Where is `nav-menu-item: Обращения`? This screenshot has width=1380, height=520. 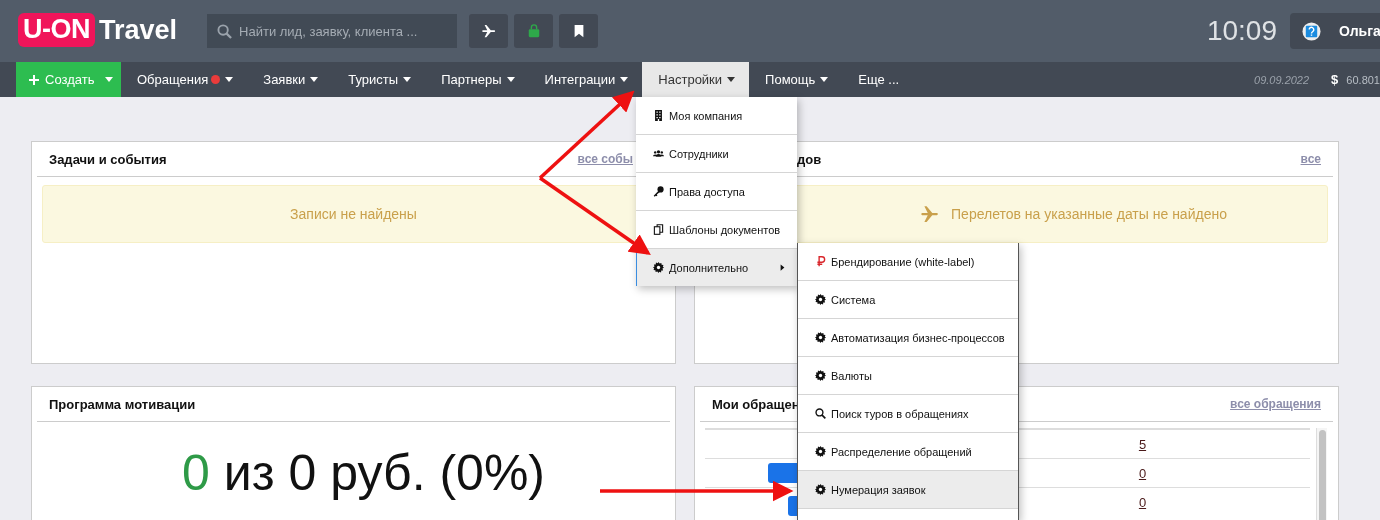 nav-menu-item: Обращения is located at coordinates (184, 79).